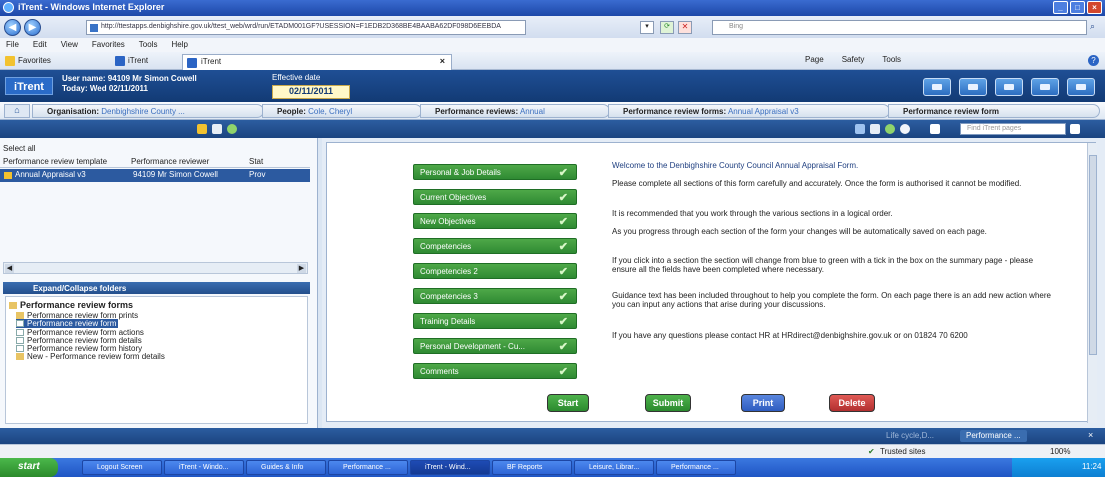 This screenshot has width=1105, height=477. I want to click on section-competencies-2: Competencies 2 ✔, so click(495, 271).